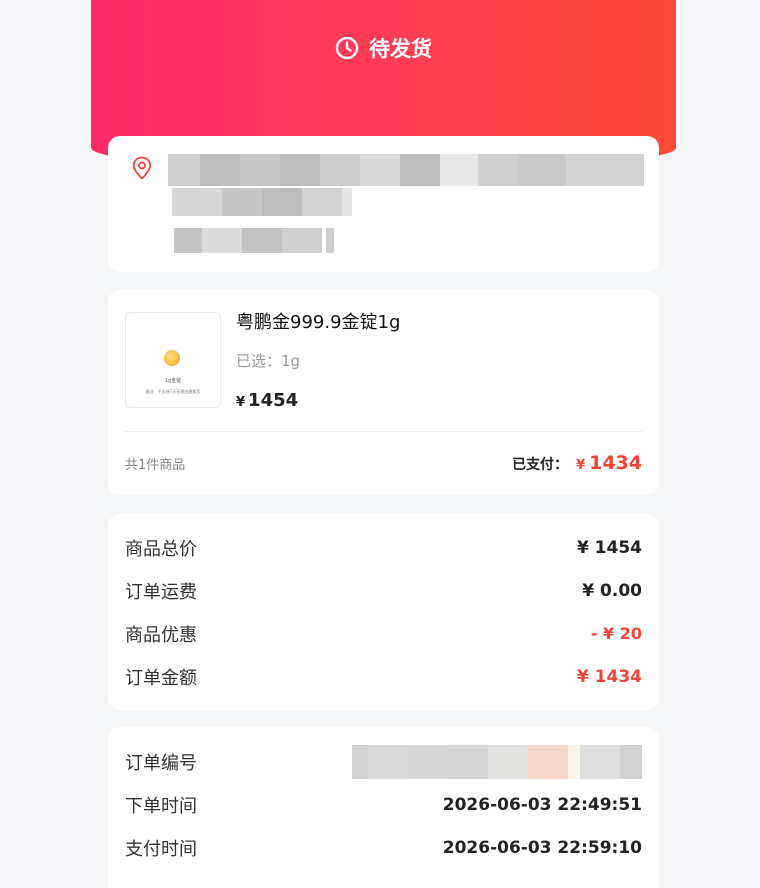  What do you see at coordinates (155, 465) in the screenshot?
I see `item-count: 共1件商品` at bounding box center [155, 465].